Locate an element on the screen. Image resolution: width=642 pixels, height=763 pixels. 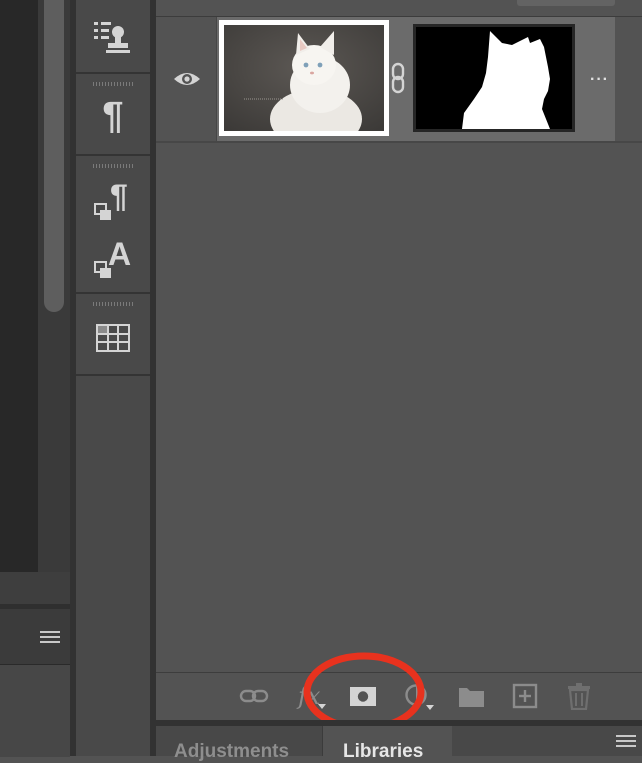
folder-icon is located at coordinates (472, 696).